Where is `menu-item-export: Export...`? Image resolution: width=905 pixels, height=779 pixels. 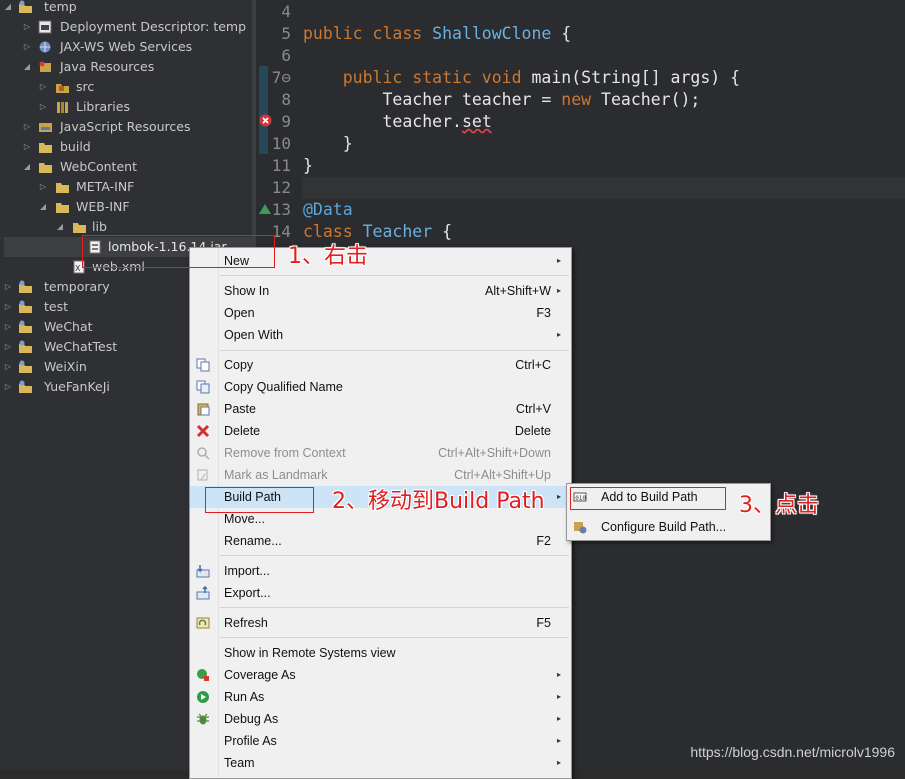 menu-item-export: Export... is located at coordinates (380, 593).